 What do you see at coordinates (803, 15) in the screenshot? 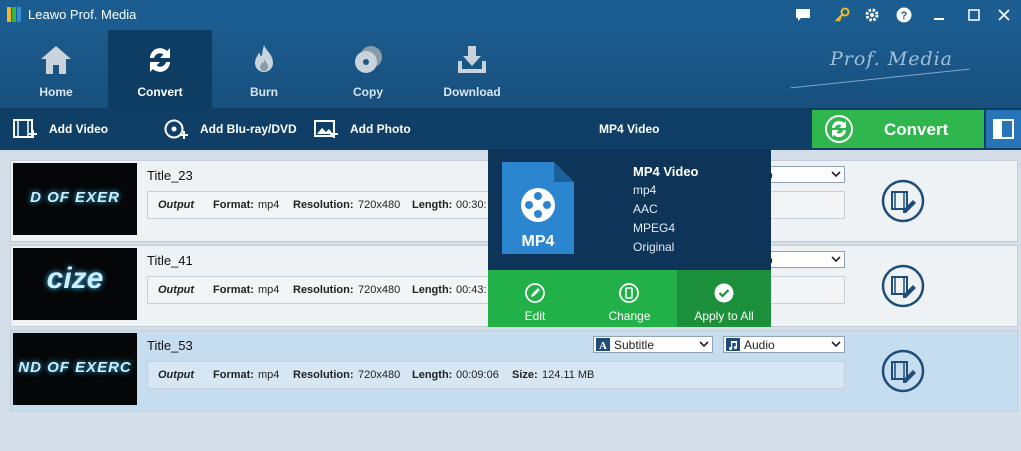
I see `feedback-icon` at bounding box center [803, 15].